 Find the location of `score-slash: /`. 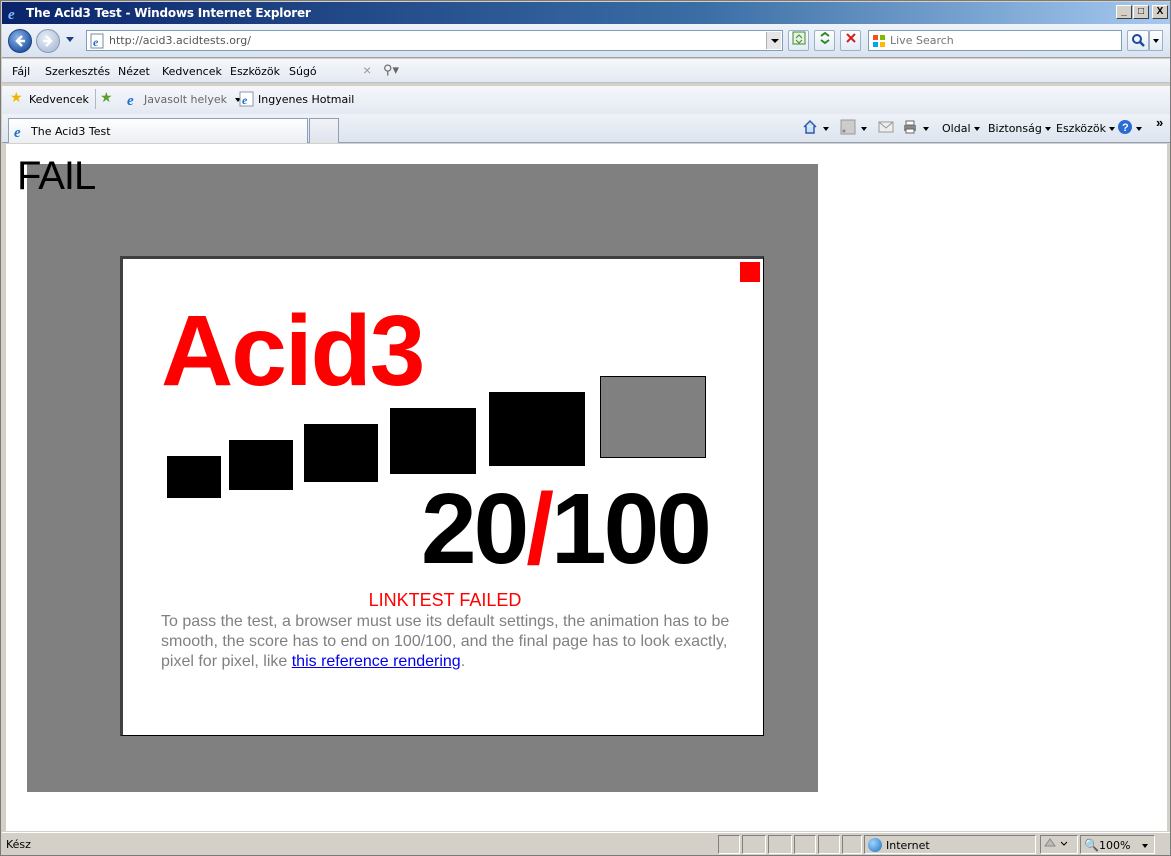

score-slash: / is located at coordinates (540, 529).